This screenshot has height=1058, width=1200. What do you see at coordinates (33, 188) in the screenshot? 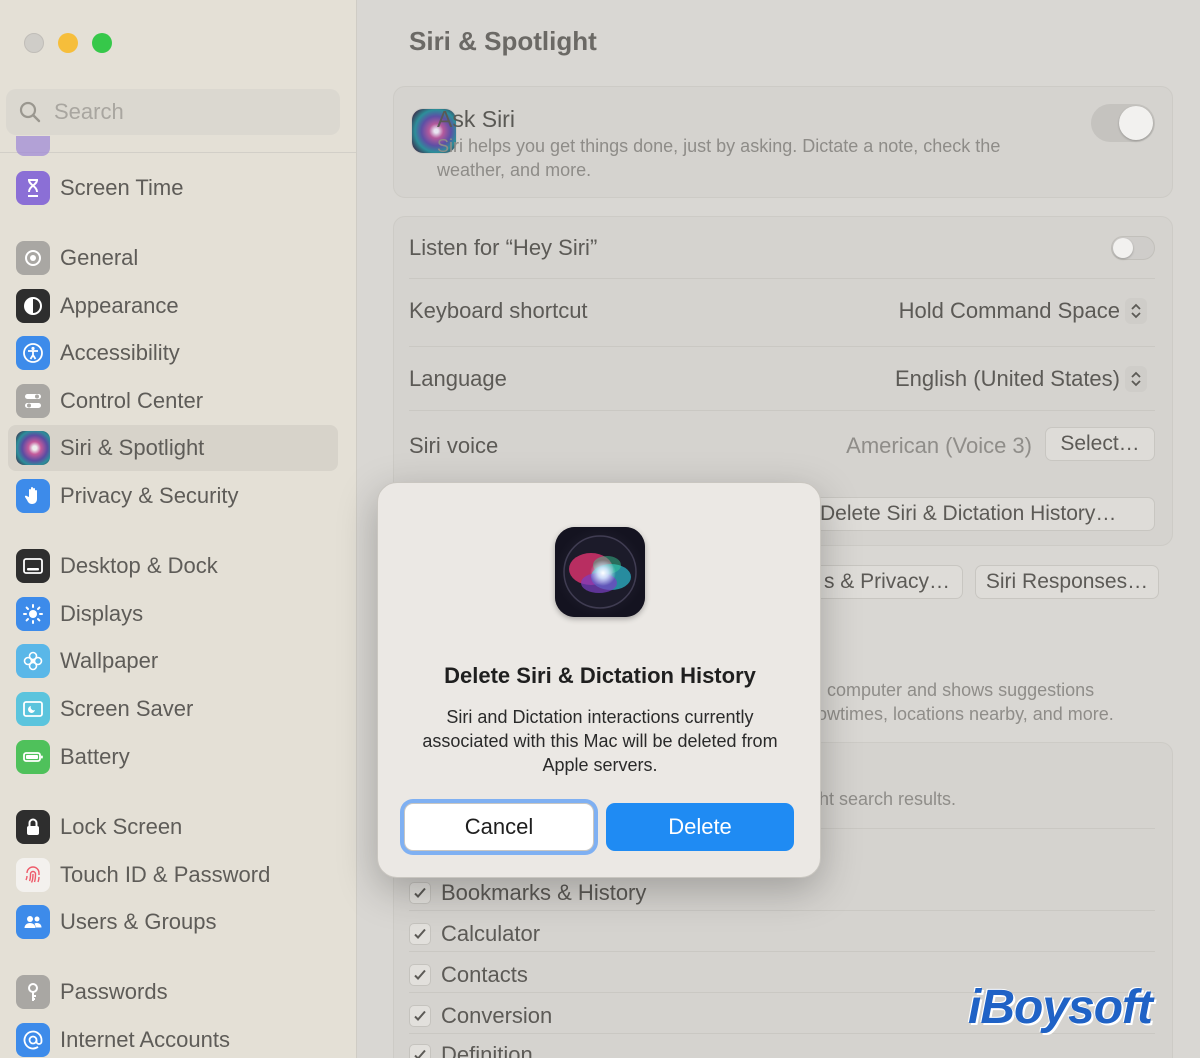
I see `hourglass-icon` at bounding box center [33, 188].